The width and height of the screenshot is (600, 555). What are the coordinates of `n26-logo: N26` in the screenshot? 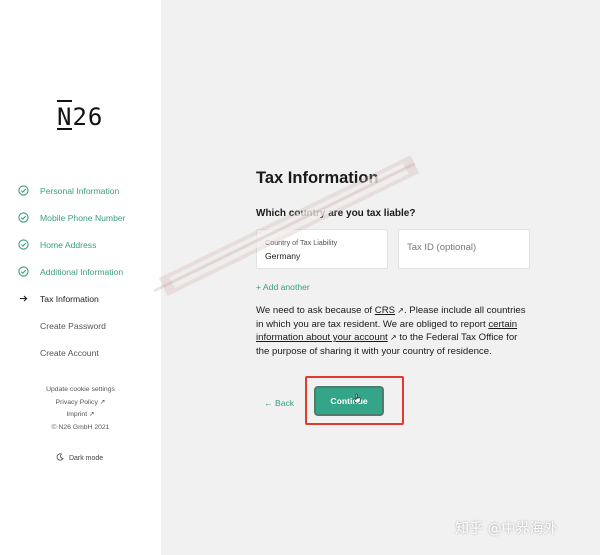 It's located at (80, 115).